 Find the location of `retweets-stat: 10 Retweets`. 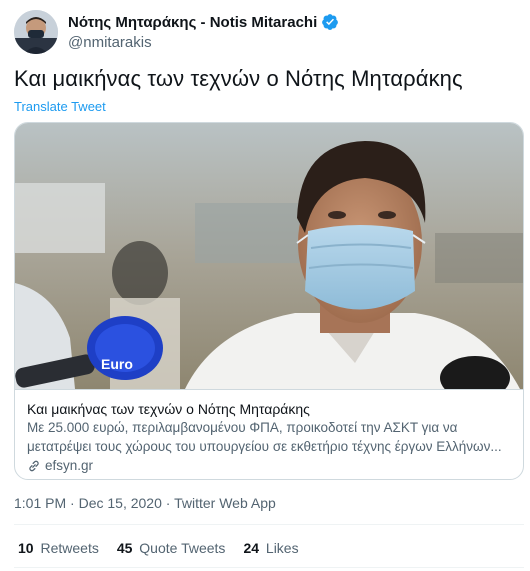

retweets-stat: 10 Retweets is located at coordinates (58, 548).